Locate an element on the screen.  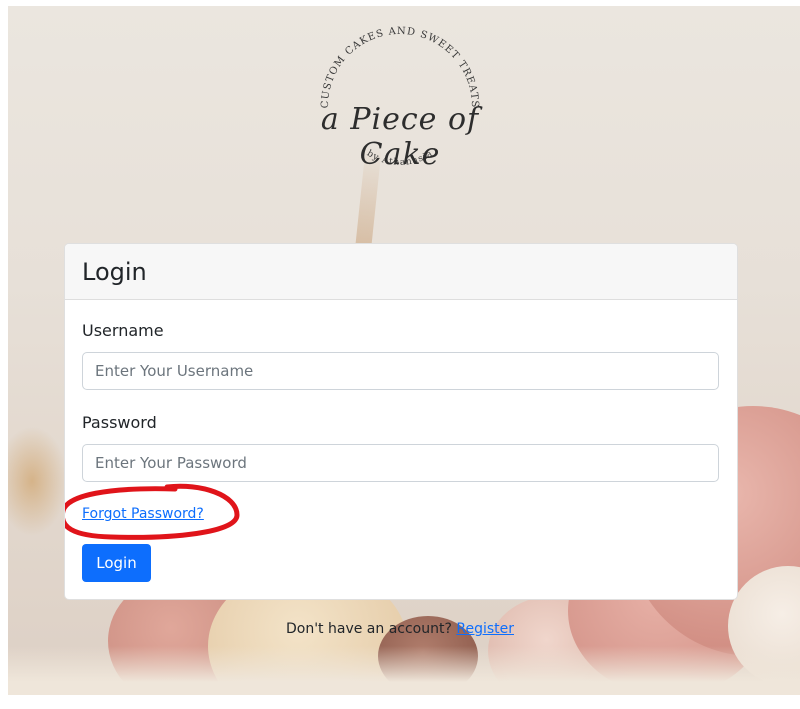
login-title: Login is located at coordinates (114, 271).